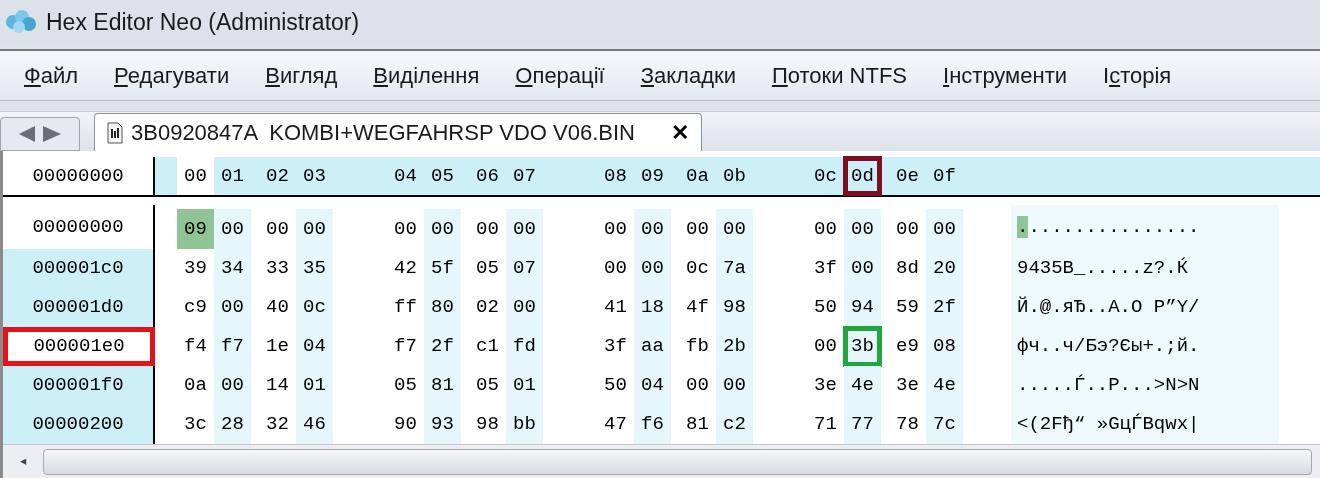  What do you see at coordinates (195, 307) in the screenshot?
I see `hex-byte: c9` at bounding box center [195, 307].